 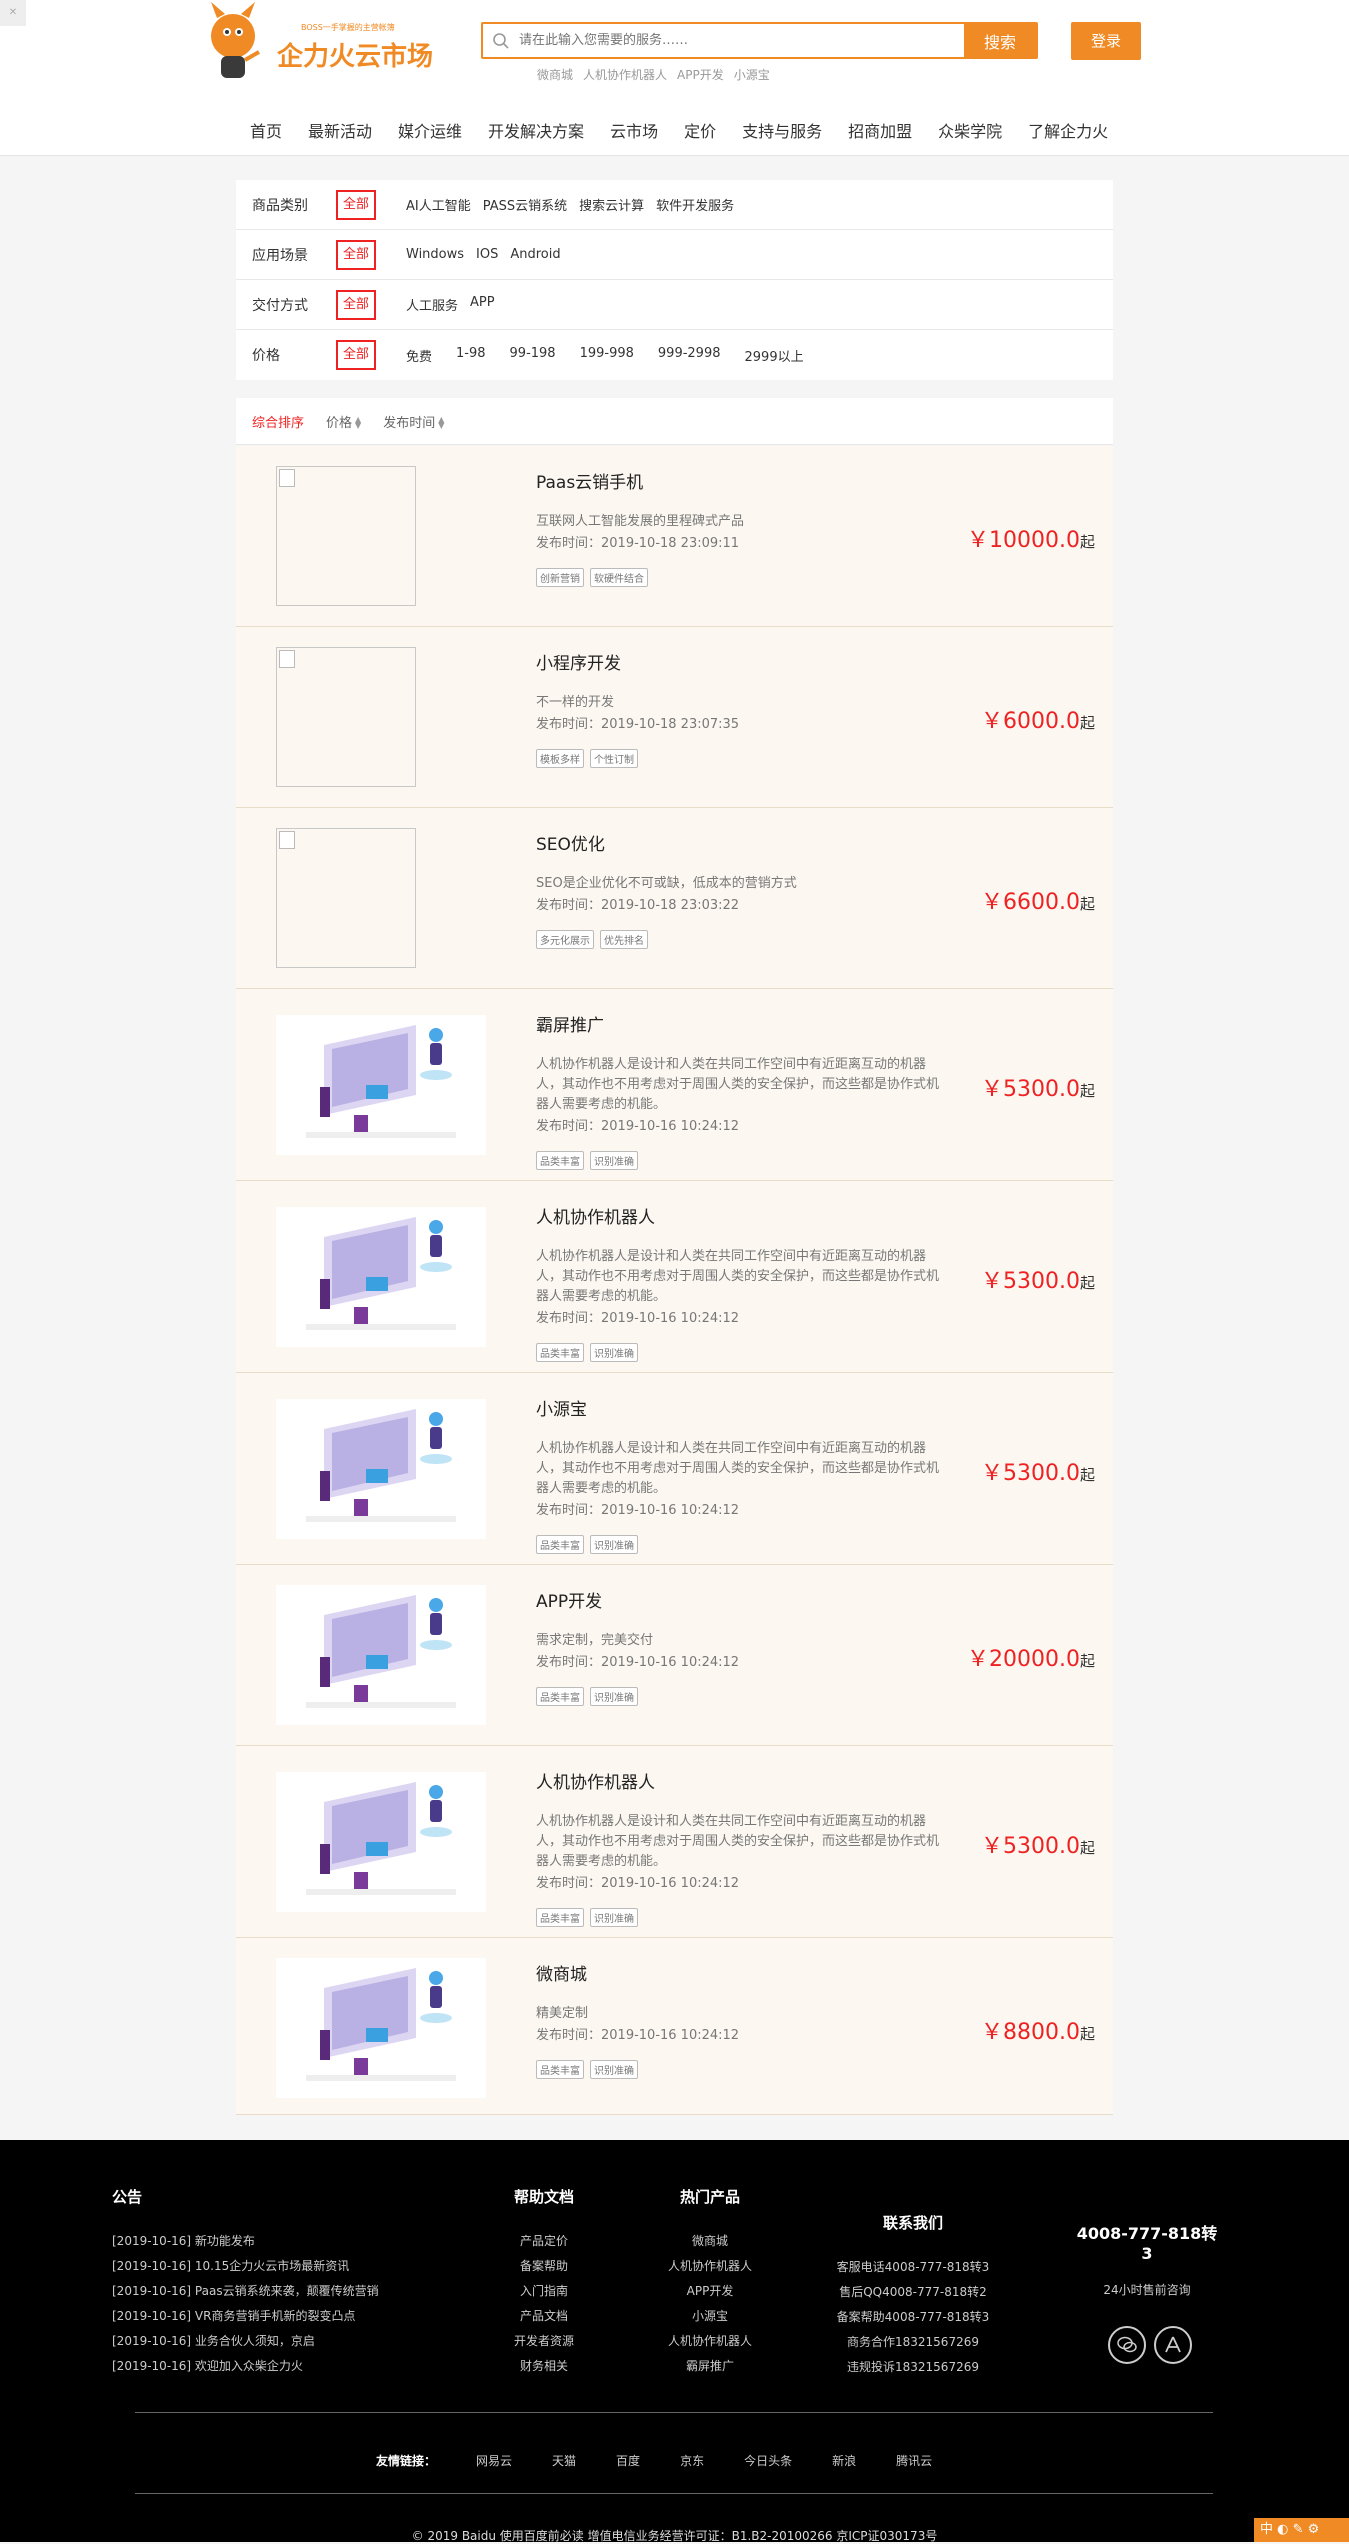 I want to click on filter-option: 人工服务, so click(x=432, y=304).